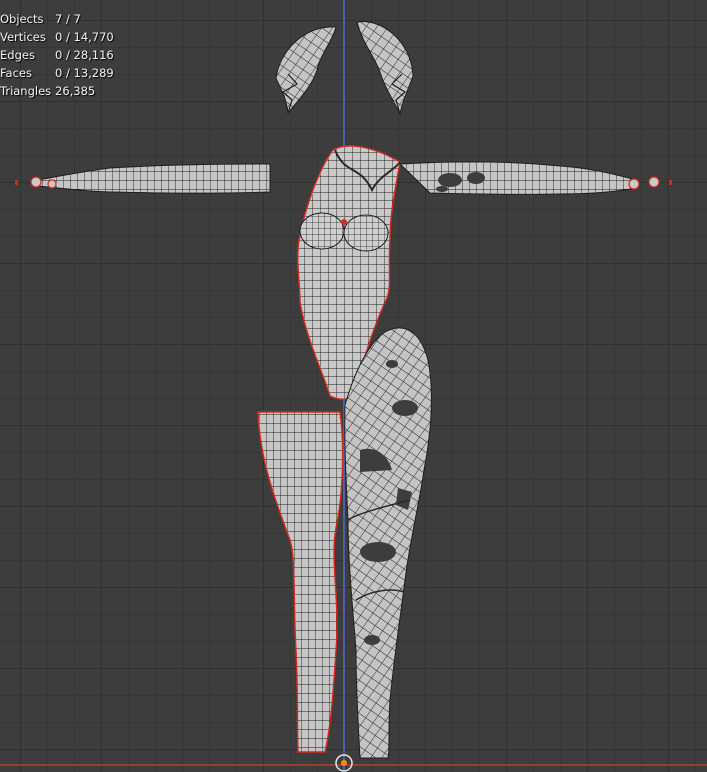 Image resolution: width=707 pixels, height=772 pixels. Describe the element at coordinates (17, 55) in the screenshot. I see `stat-label: Edges` at that location.